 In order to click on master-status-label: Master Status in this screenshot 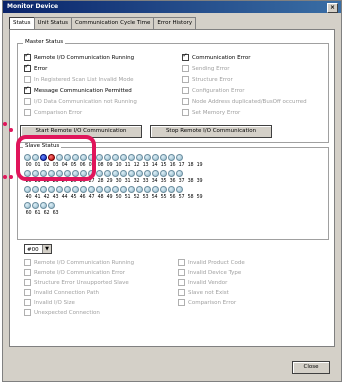, I will do `click(44, 42)`.